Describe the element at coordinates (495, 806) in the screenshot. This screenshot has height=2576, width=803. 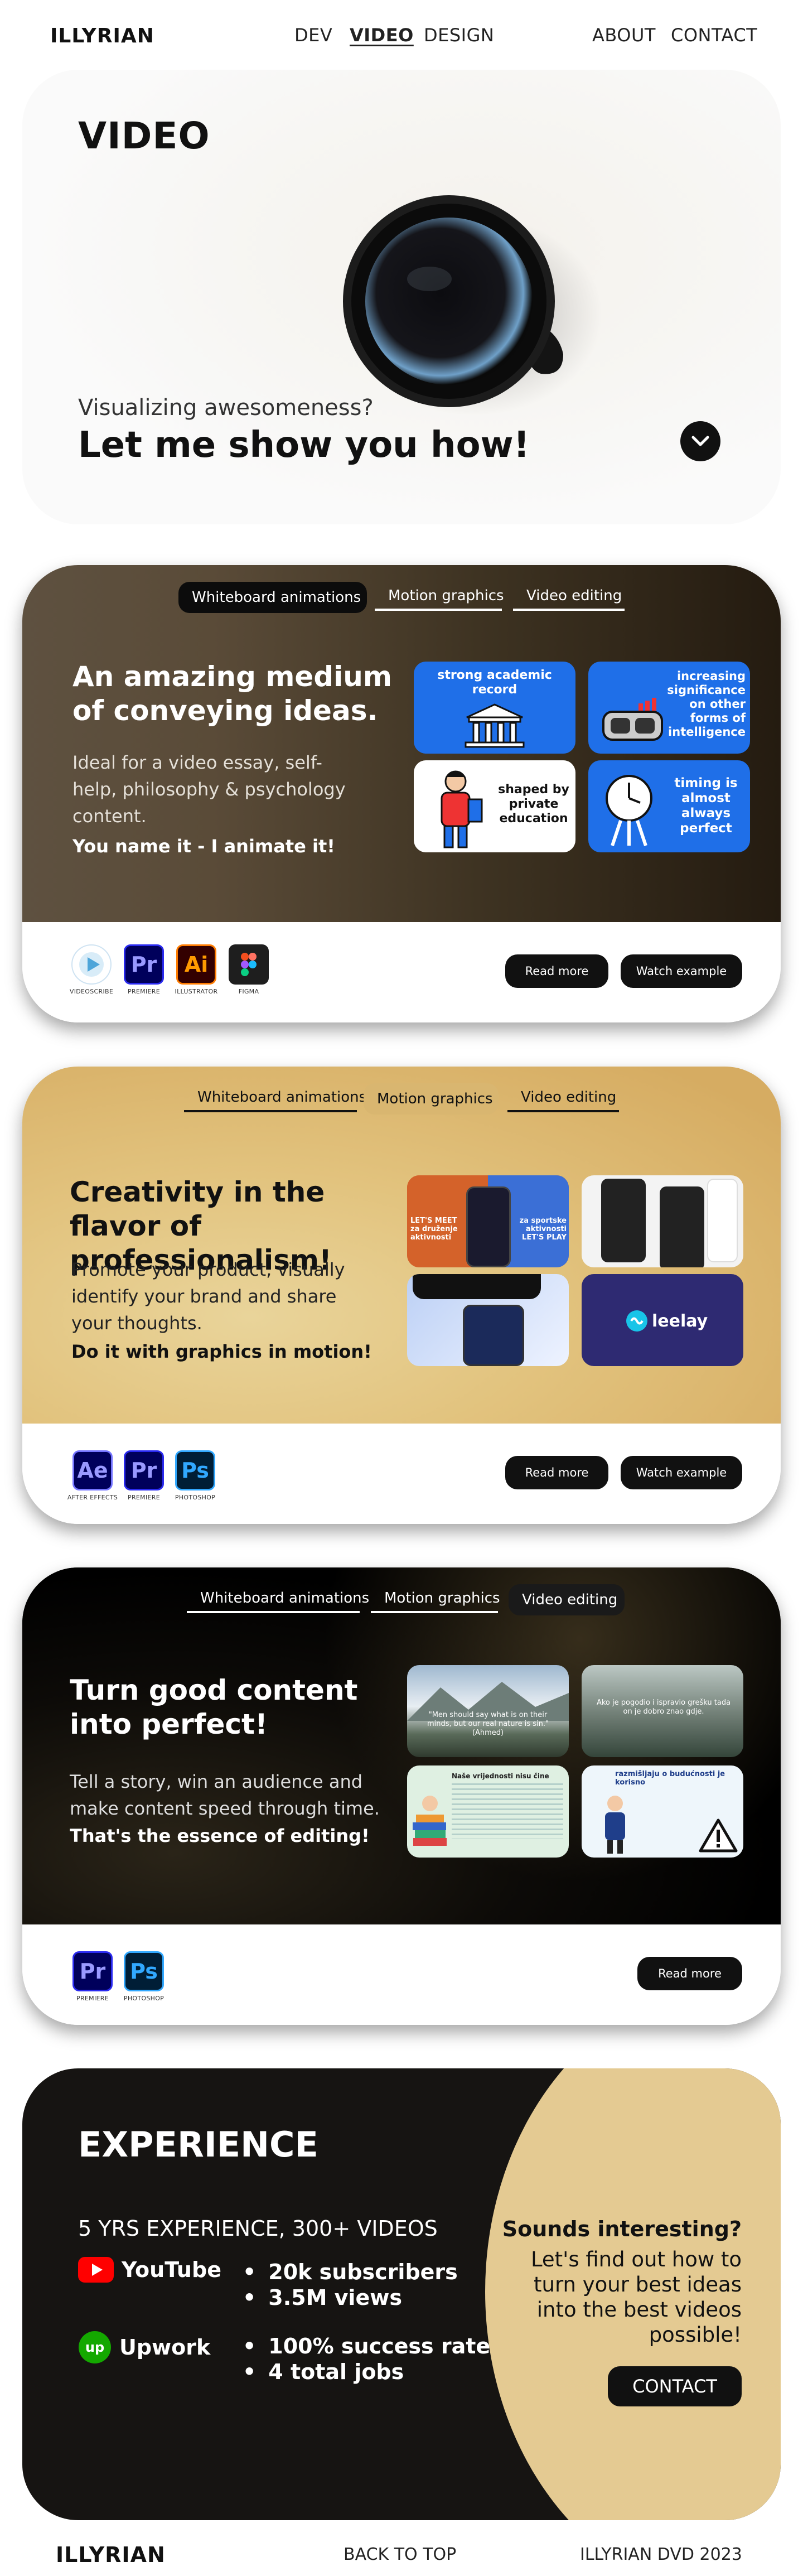
I see `thumbnail: shaped by private education` at that location.